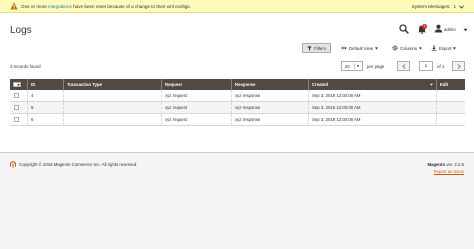 This screenshot has width=474, height=249. I want to click on magento-logo-icon, so click(13, 164).